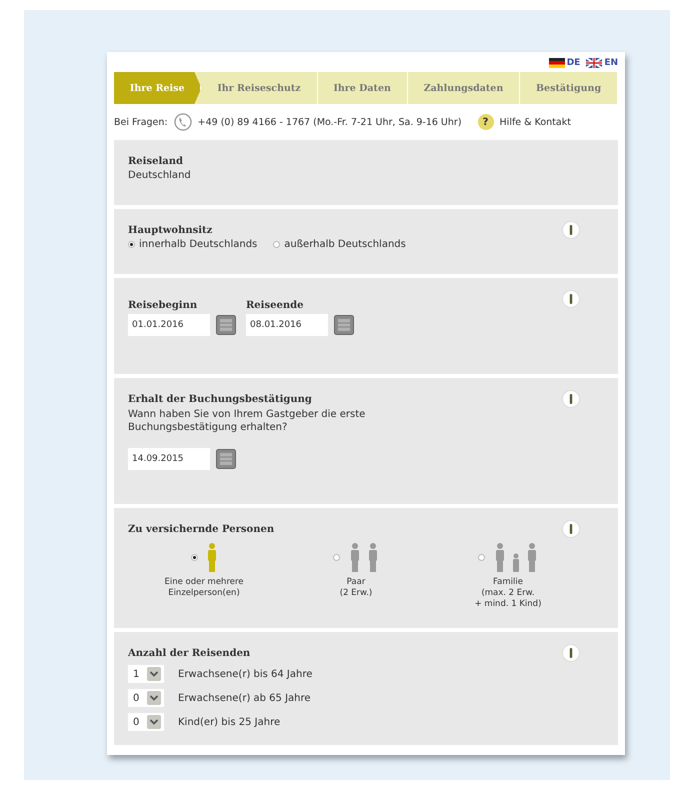  What do you see at coordinates (486, 122) in the screenshot?
I see `help-icon: ?` at bounding box center [486, 122].